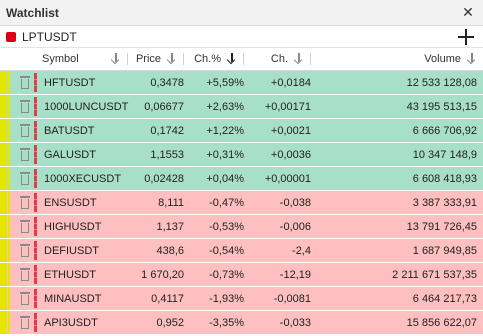 This screenshot has width=483, height=336. What do you see at coordinates (86, 274) in the screenshot?
I see `cell-symbol: ETHUSDT` at bounding box center [86, 274].